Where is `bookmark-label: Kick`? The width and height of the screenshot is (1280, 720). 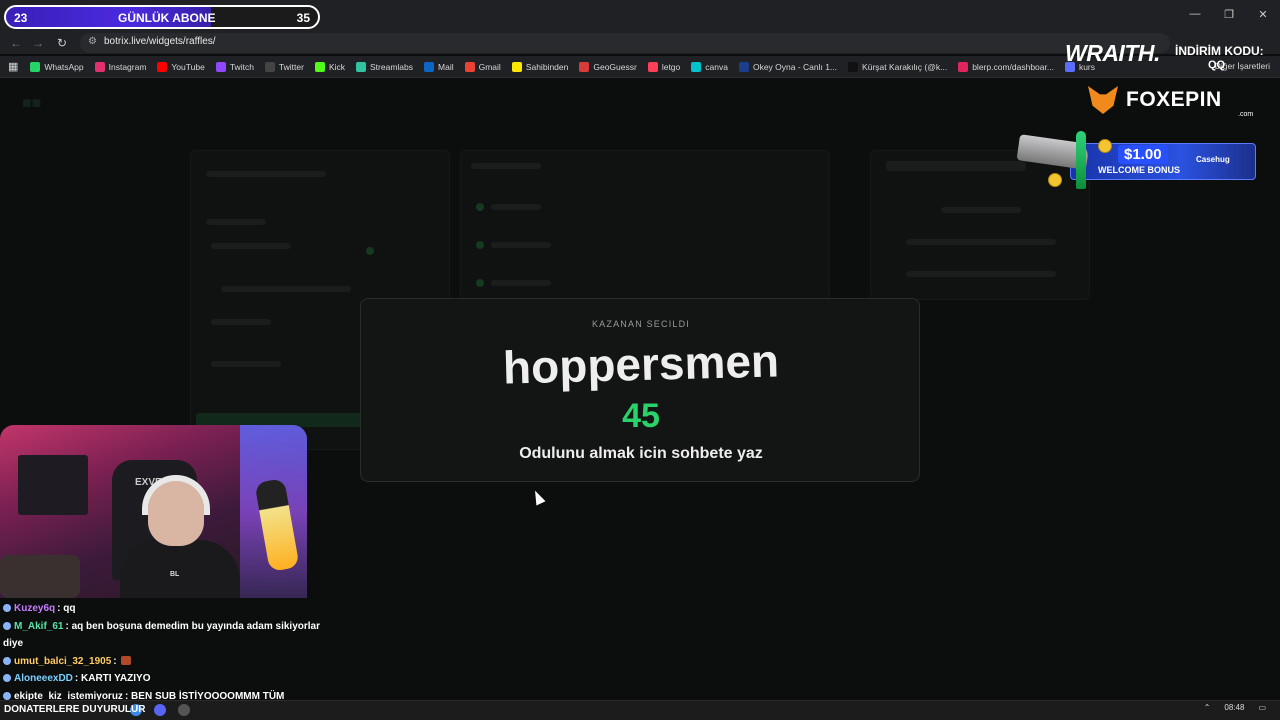
bookmark-label: Kick is located at coordinates (337, 66).